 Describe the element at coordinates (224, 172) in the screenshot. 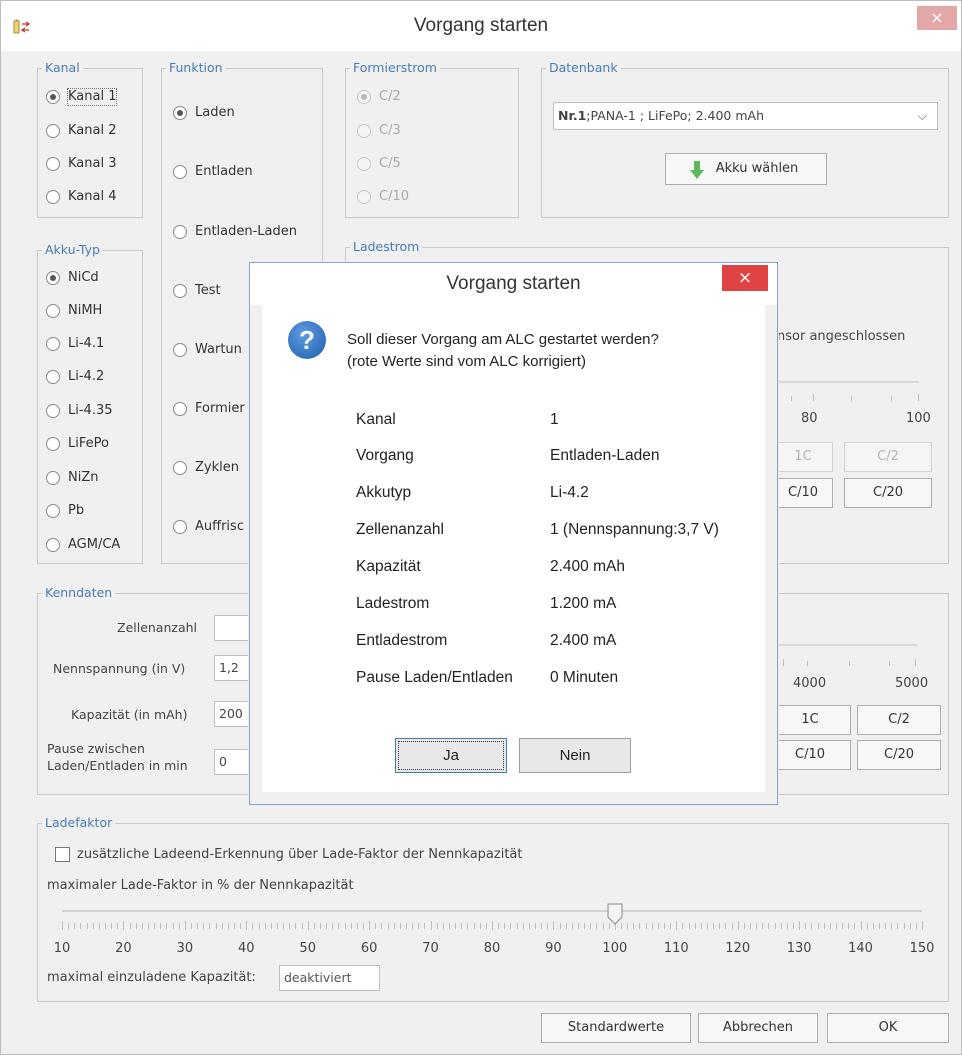

I see `radio-entladen-label: Entladen` at that location.